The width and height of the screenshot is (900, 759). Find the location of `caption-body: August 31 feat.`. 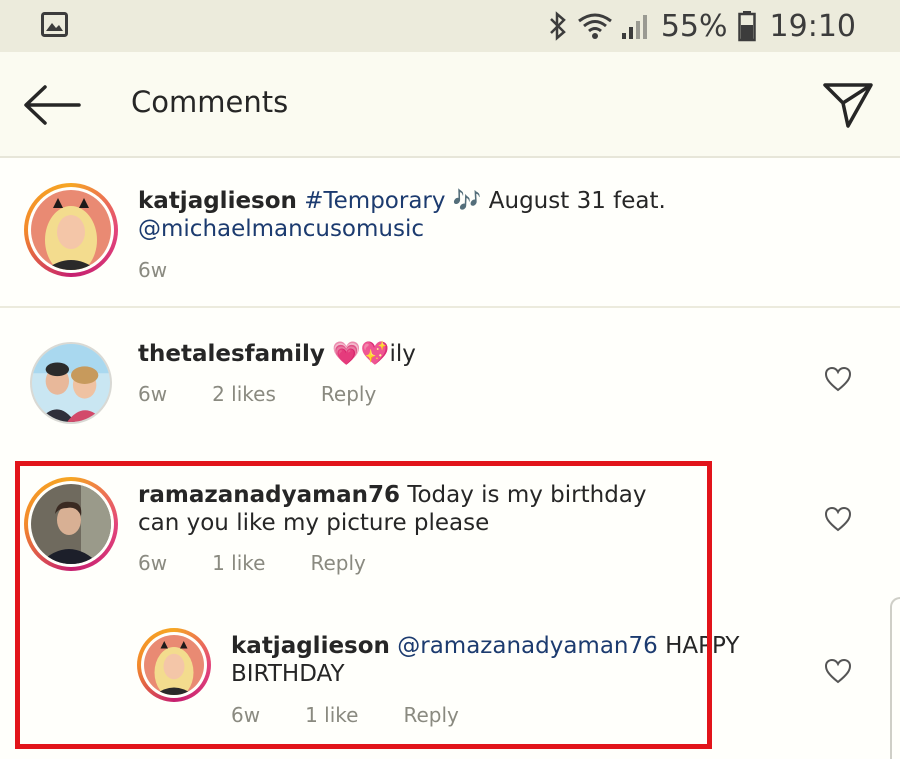

caption-body: August 31 feat. is located at coordinates (577, 201).